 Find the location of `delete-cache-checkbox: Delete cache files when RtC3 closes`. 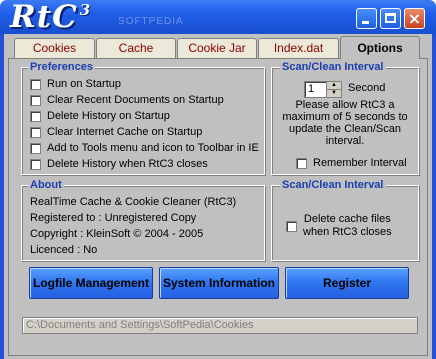

delete-cache-checkbox: Delete cache files when RtC3 closes is located at coordinates (339, 226).